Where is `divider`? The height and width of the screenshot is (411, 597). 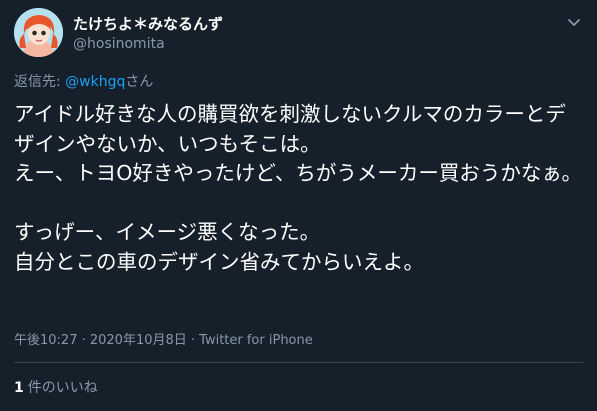
divider is located at coordinates (298, 362).